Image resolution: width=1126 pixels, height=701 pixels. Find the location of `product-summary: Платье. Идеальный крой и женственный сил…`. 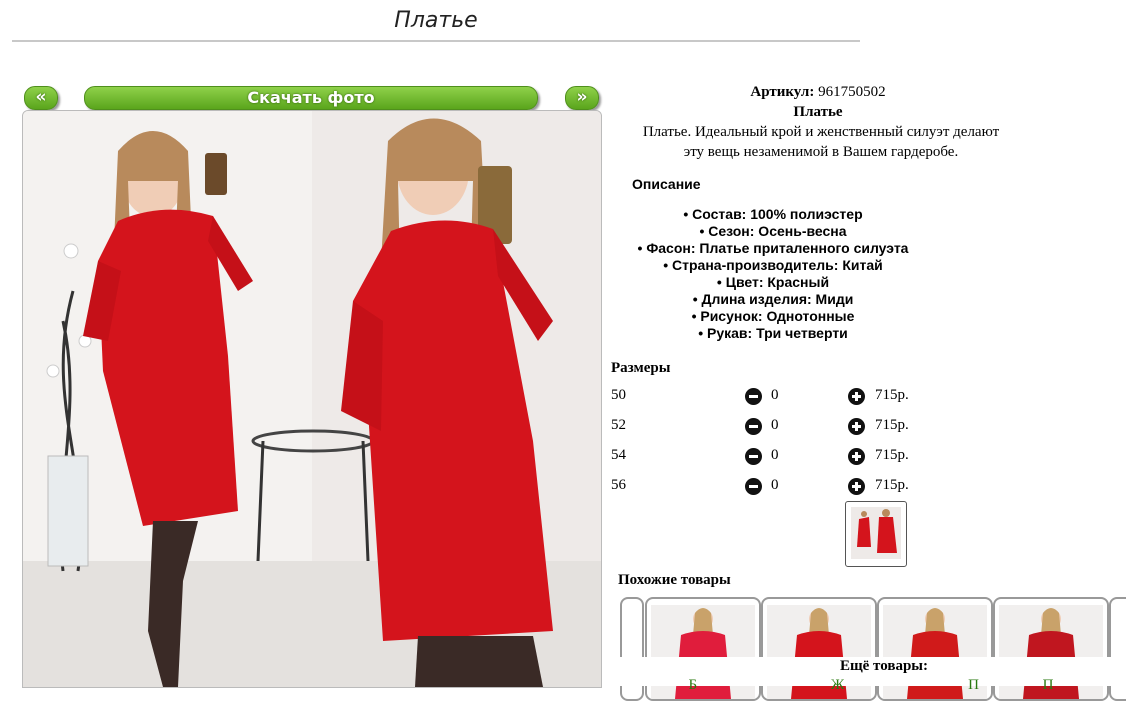

product-summary: Платье. Идеальный крой и женственный сил… is located at coordinates (821, 142).